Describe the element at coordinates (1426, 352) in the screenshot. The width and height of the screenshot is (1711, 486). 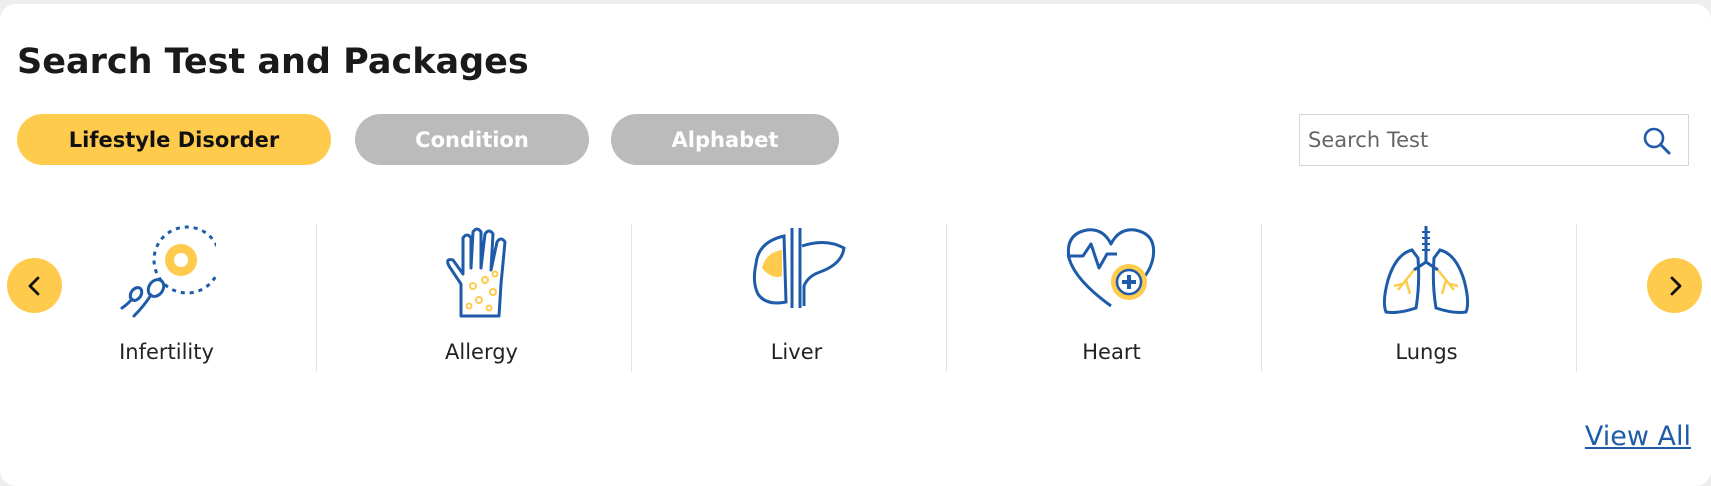
I see `category-label: Lungs` at that location.